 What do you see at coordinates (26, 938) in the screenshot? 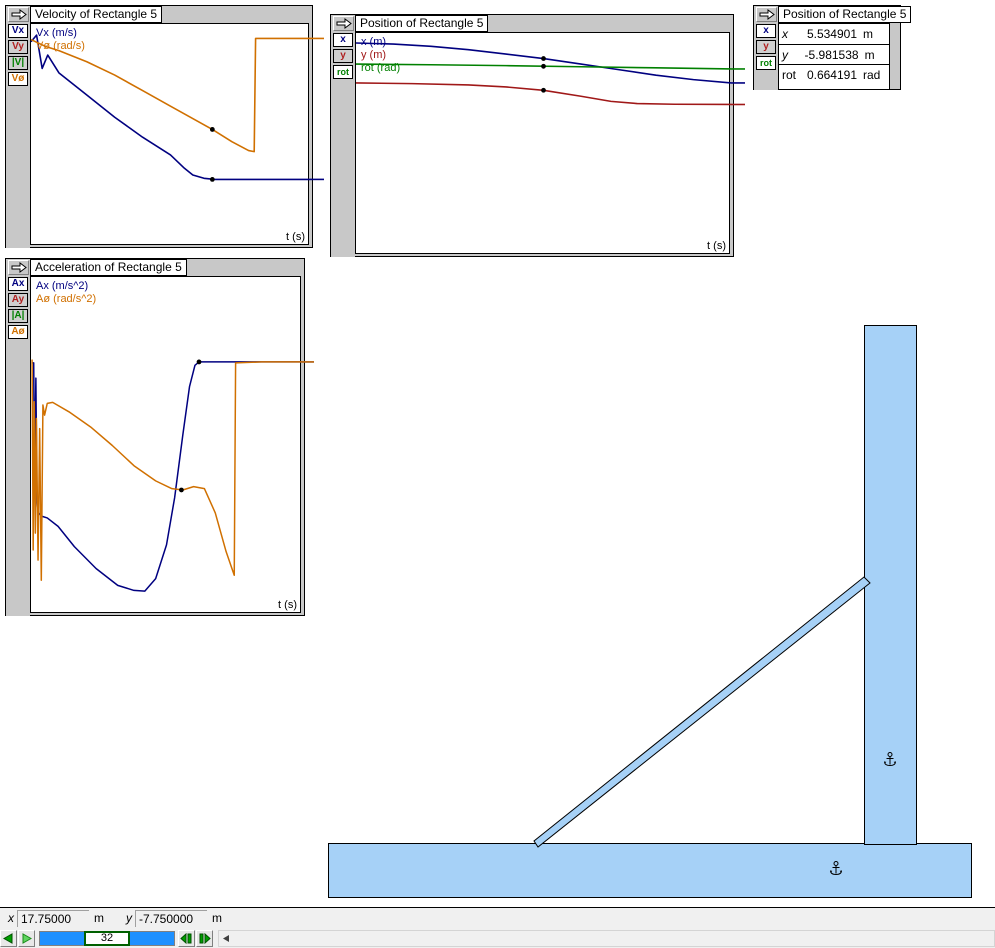
I see `run-button` at bounding box center [26, 938].